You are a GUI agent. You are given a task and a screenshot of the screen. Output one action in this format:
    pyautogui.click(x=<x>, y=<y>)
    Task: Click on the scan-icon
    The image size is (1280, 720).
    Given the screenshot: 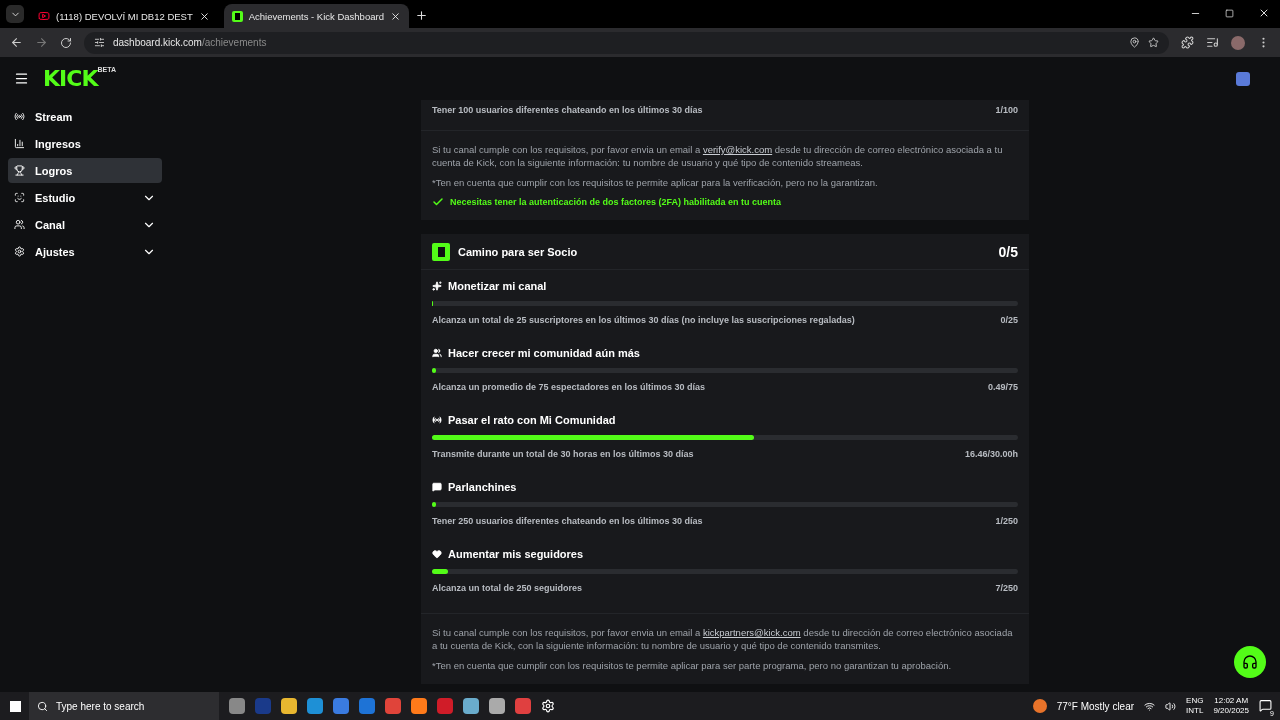 What is the action you would take?
    pyautogui.click(x=19, y=197)
    